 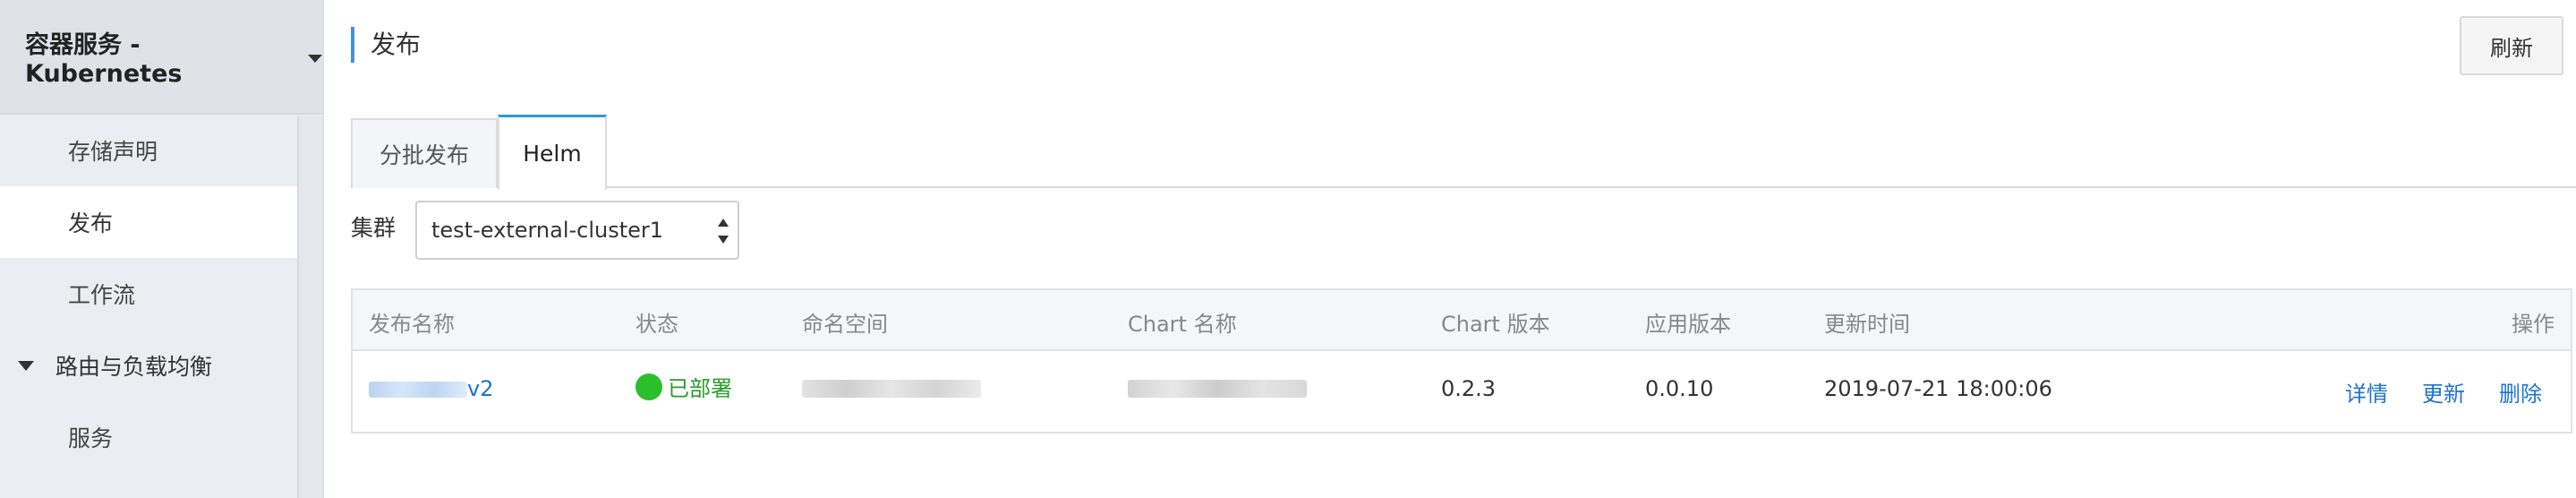 What do you see at coordinates (1217, 389) in the screenshot?
I see `redacted-chart-name` at bounding box center [1217, 389].